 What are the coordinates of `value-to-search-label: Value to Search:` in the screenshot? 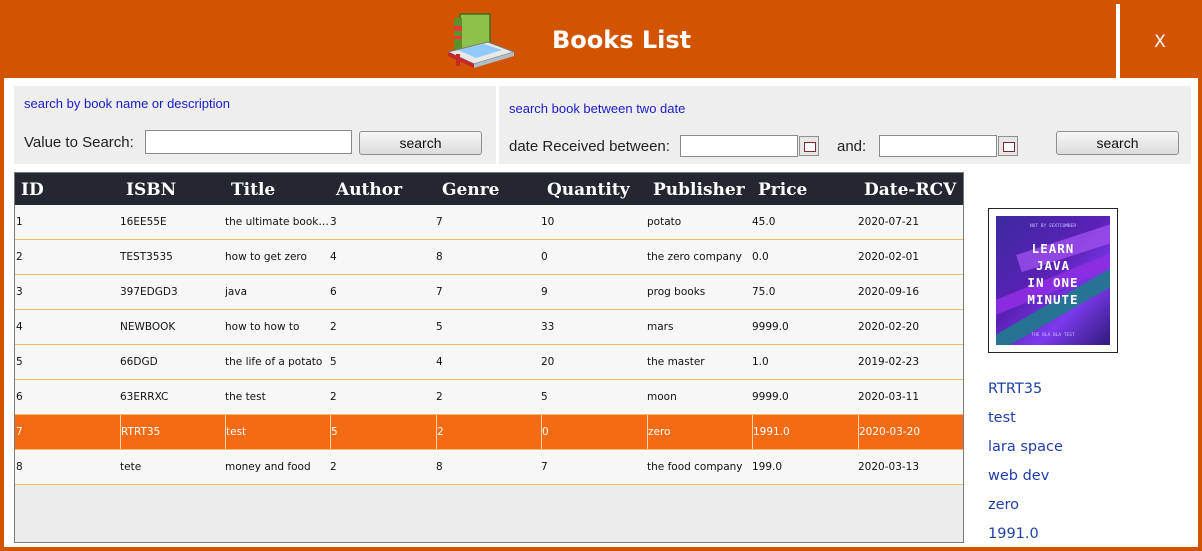 It's located at (79, 142).